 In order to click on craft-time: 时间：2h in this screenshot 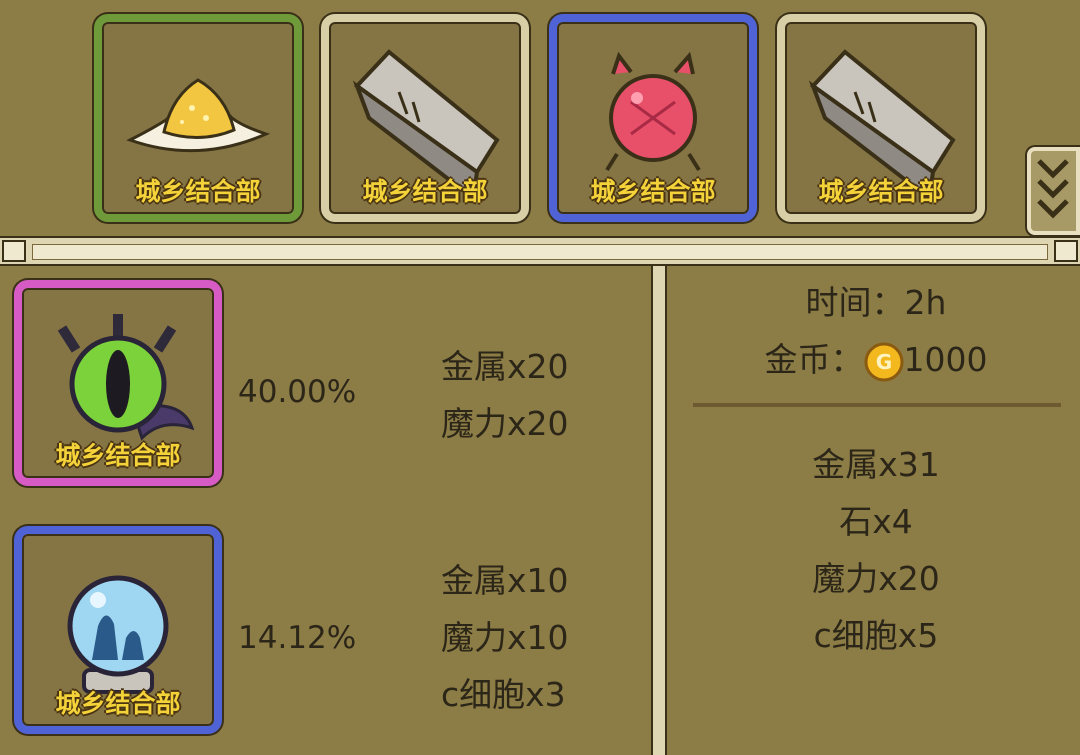, I will do `click(876, 302)`.